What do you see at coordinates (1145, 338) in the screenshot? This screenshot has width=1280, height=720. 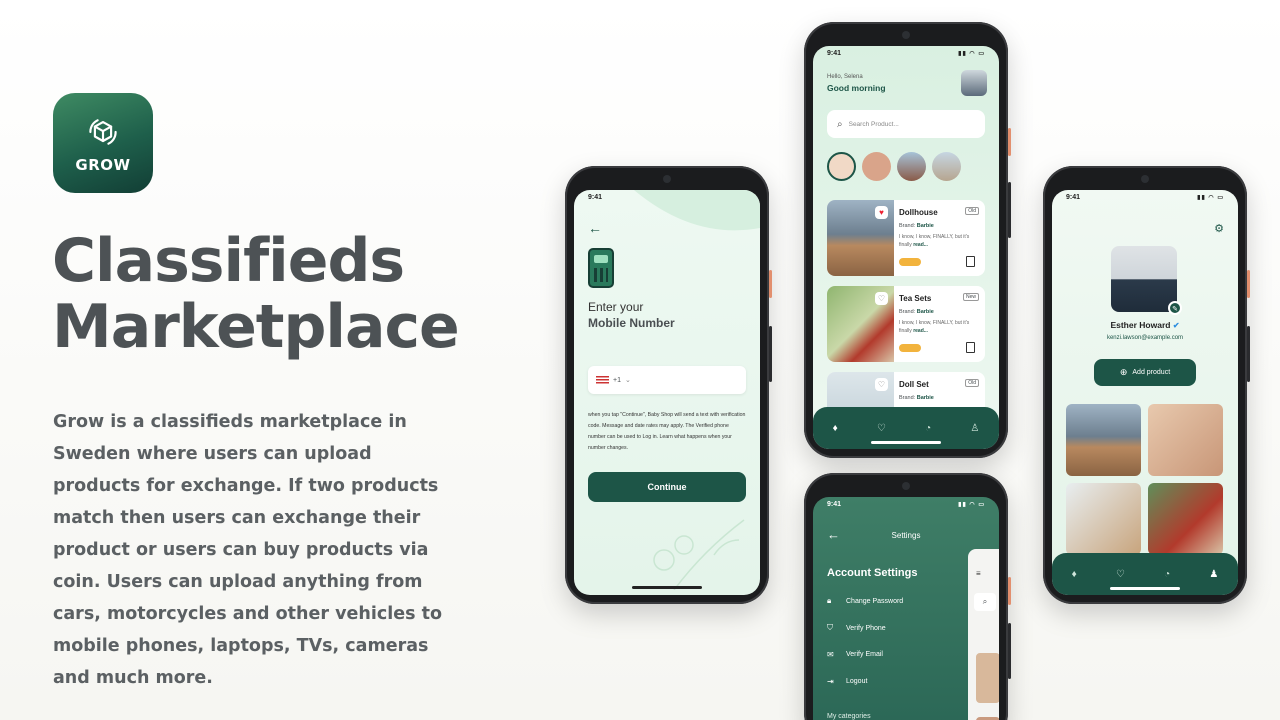 I see `profile-email: kenzi.lawson@example.com` at bounding box center [1145, 338].